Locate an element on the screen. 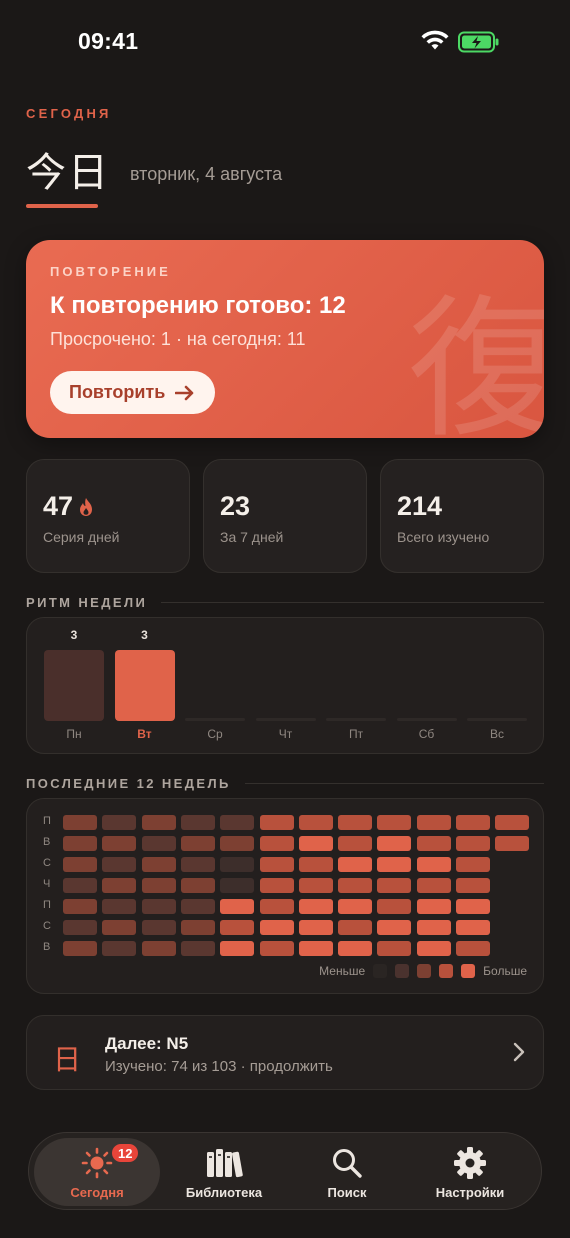 Image resolution: width=570 pixels, height=1238 pixels. tab-search: Поиск is located at coordinates (347, 1172).